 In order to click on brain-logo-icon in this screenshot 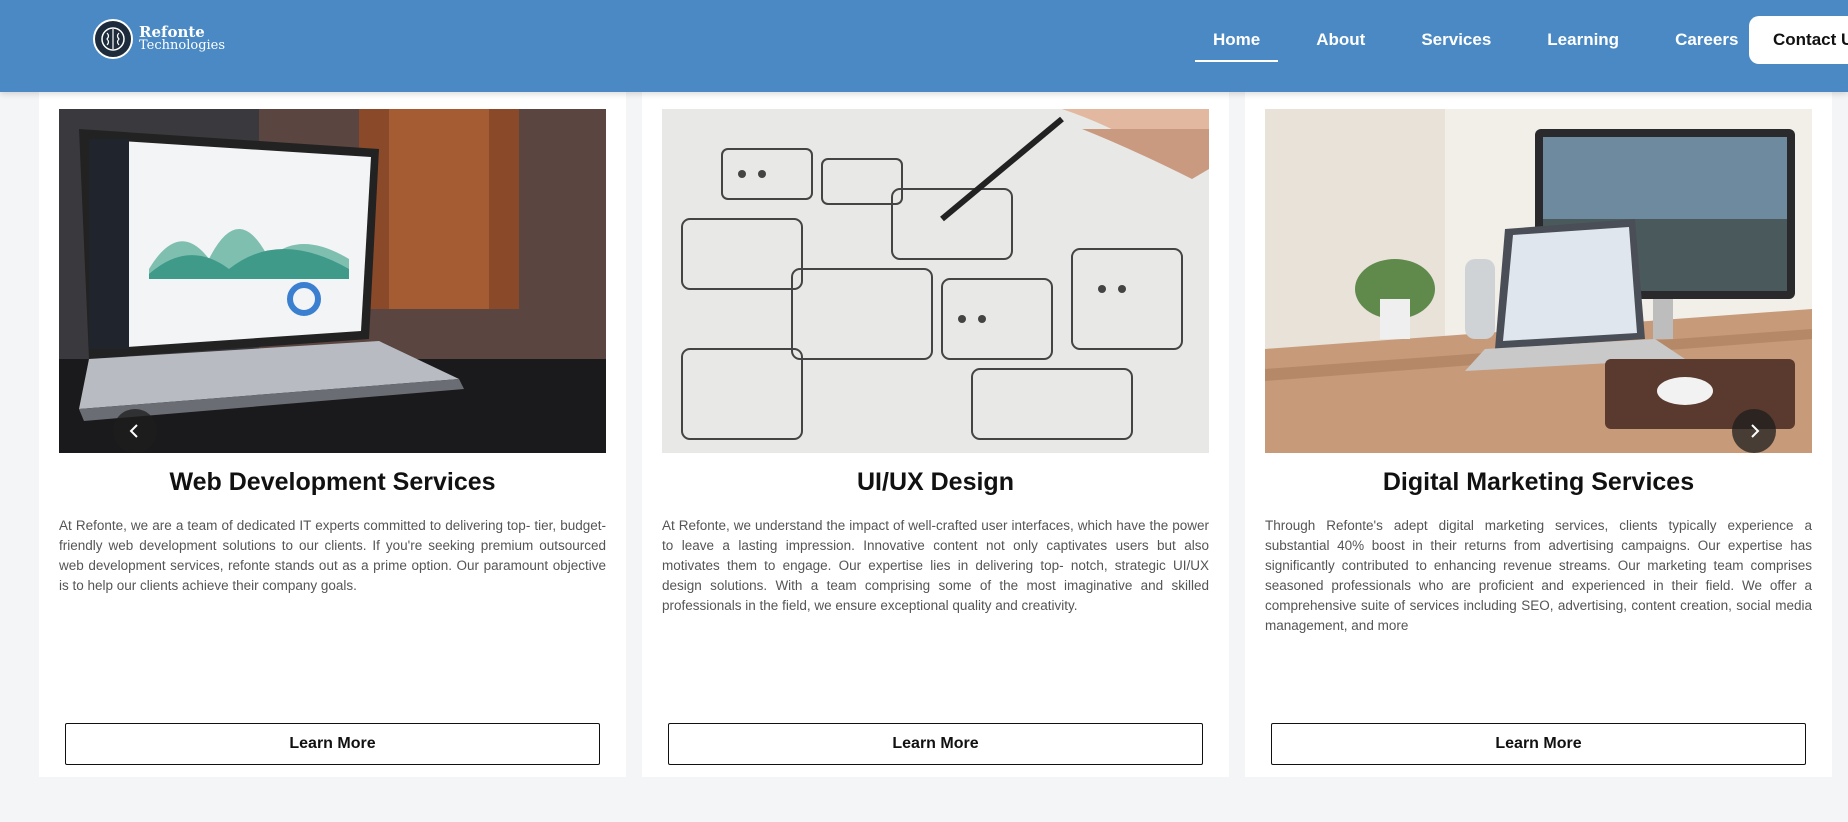, I will do `click(113, 39)`.